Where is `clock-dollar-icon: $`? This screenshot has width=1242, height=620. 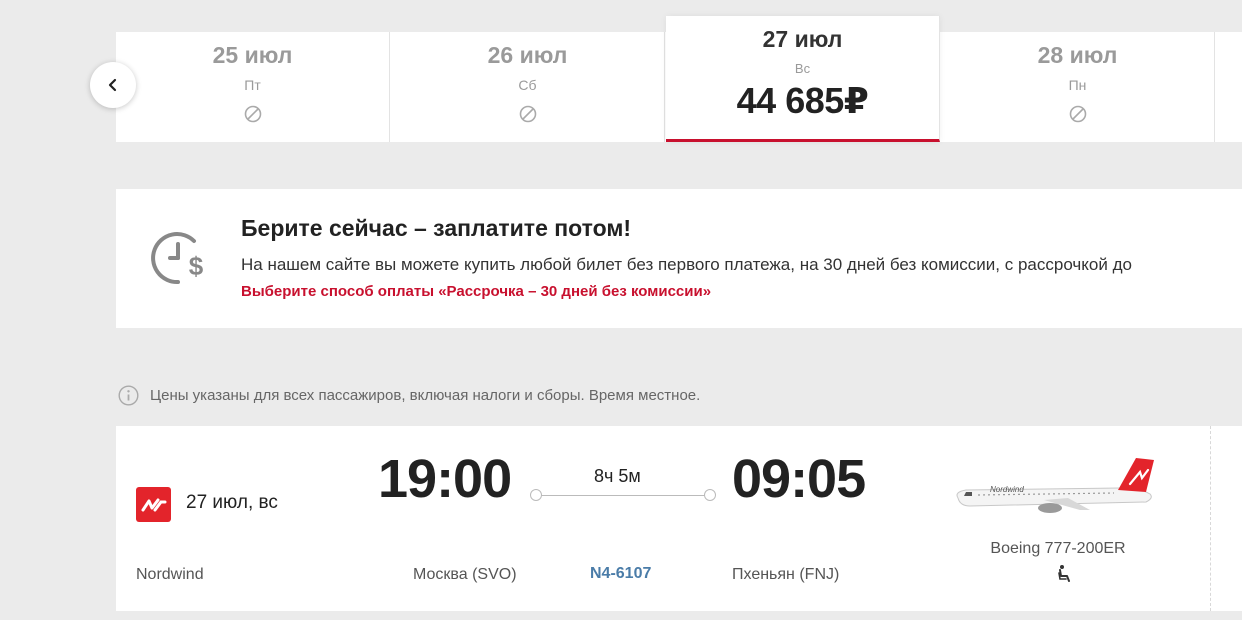 clock-dollar-icon: $ is located at coordinates (177, 258).